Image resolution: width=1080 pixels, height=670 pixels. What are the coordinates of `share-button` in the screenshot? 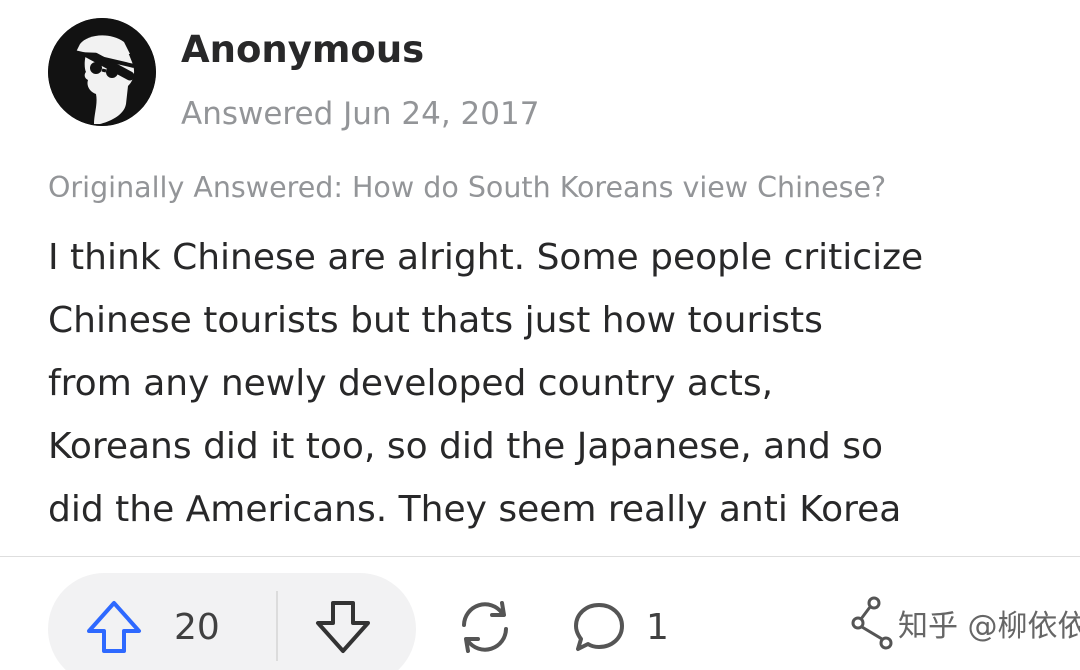 It's located at (485, 627).